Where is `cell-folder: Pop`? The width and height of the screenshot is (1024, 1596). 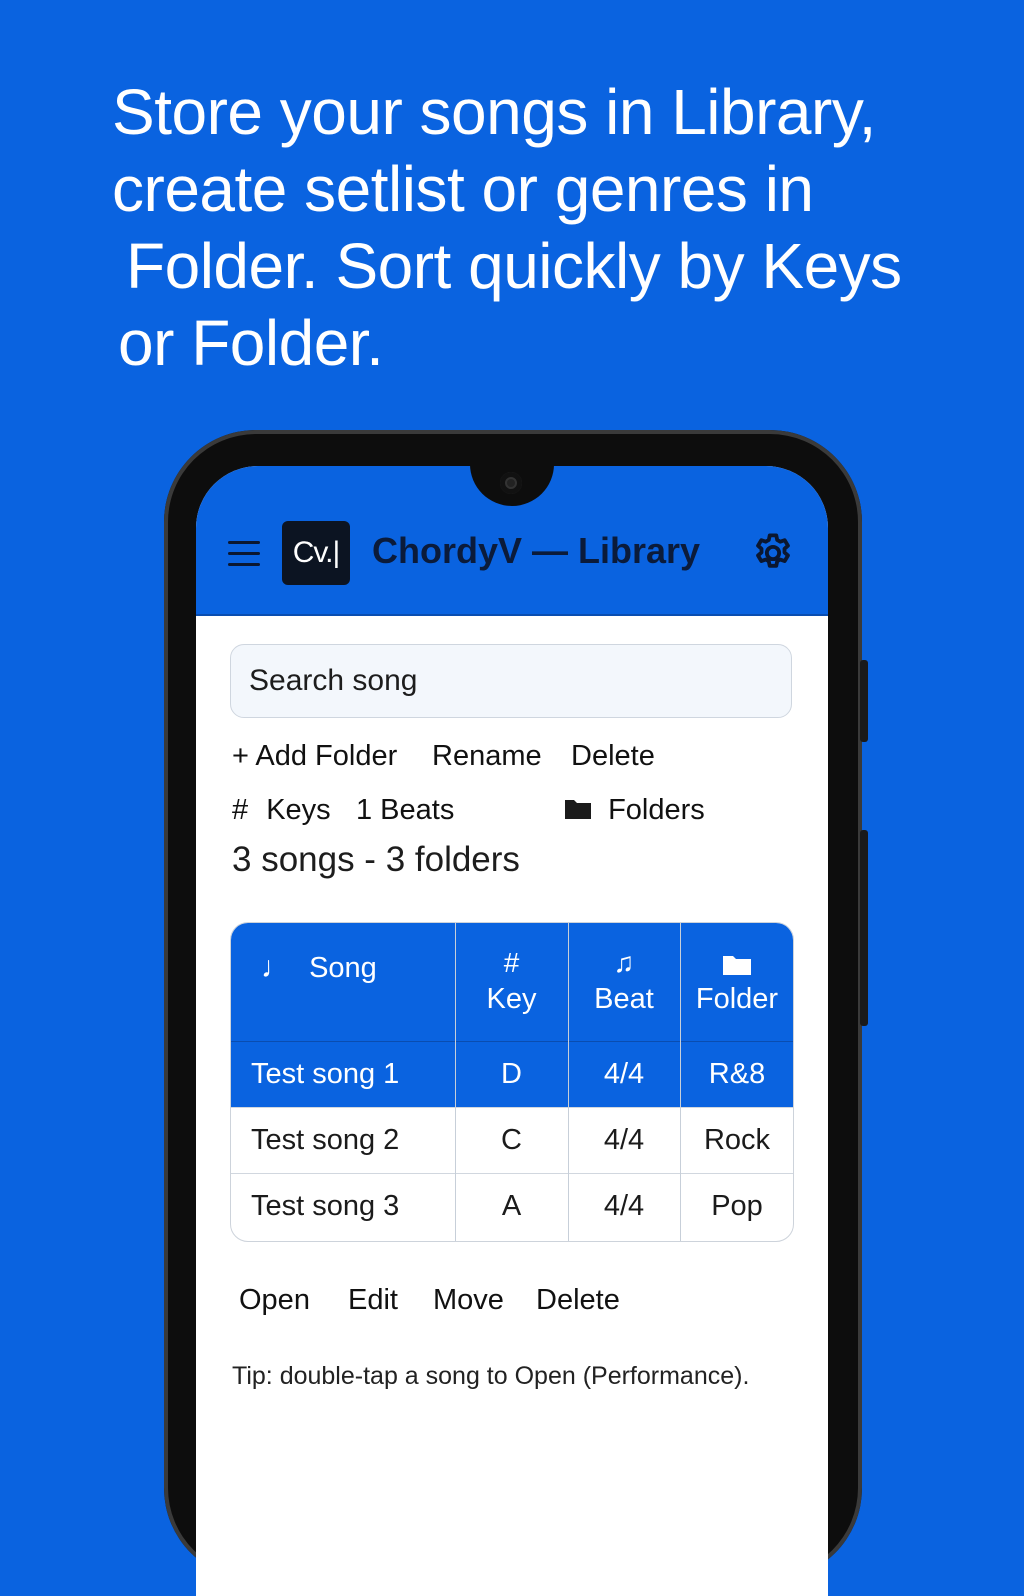 cell-folder: Pop is located at coordinates (737, 1206).